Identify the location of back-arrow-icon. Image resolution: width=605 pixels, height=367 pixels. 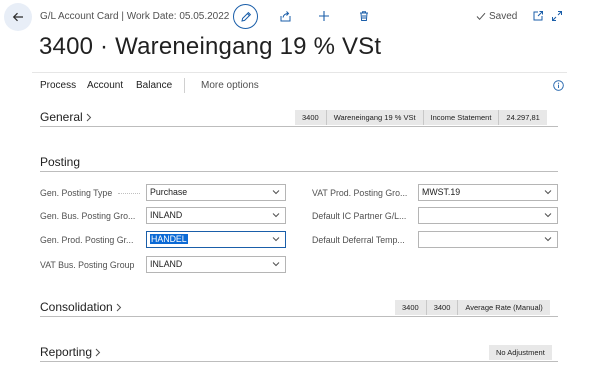
(17, 17).